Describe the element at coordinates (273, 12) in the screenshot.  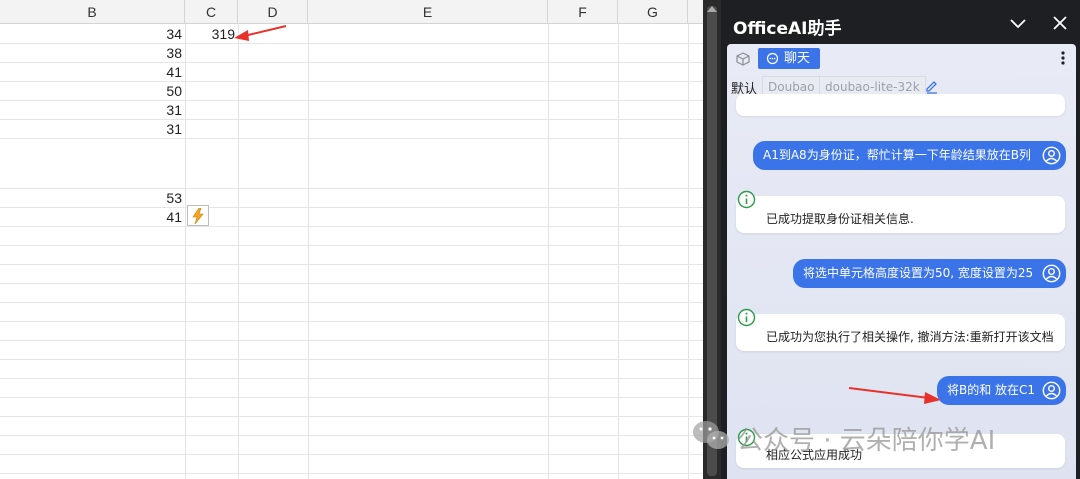
I see `column-header-d: D` at that location.